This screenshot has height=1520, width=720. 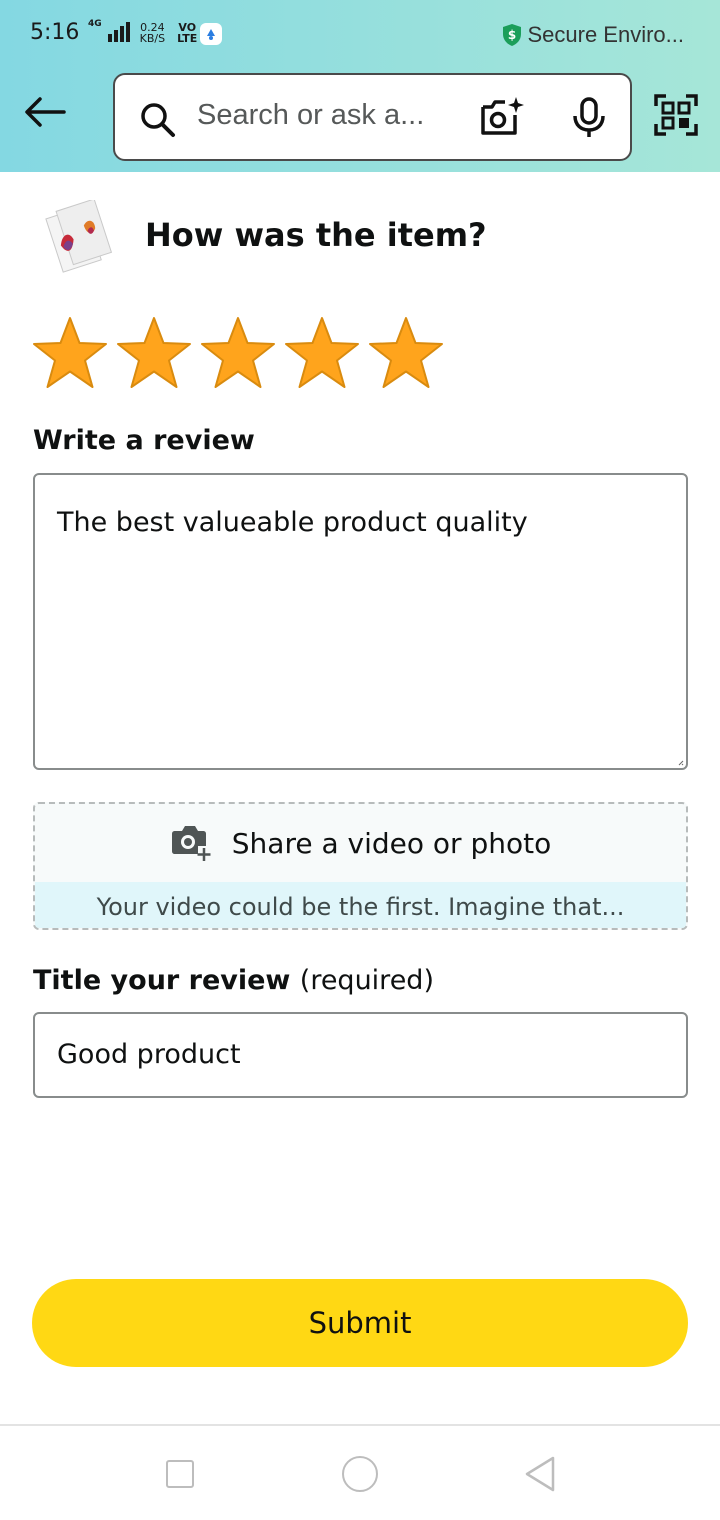 What do you see at coordinates (540, 1474) in the screenshot?
I see `nav-back-icon` at bounding box center [540, 1474].